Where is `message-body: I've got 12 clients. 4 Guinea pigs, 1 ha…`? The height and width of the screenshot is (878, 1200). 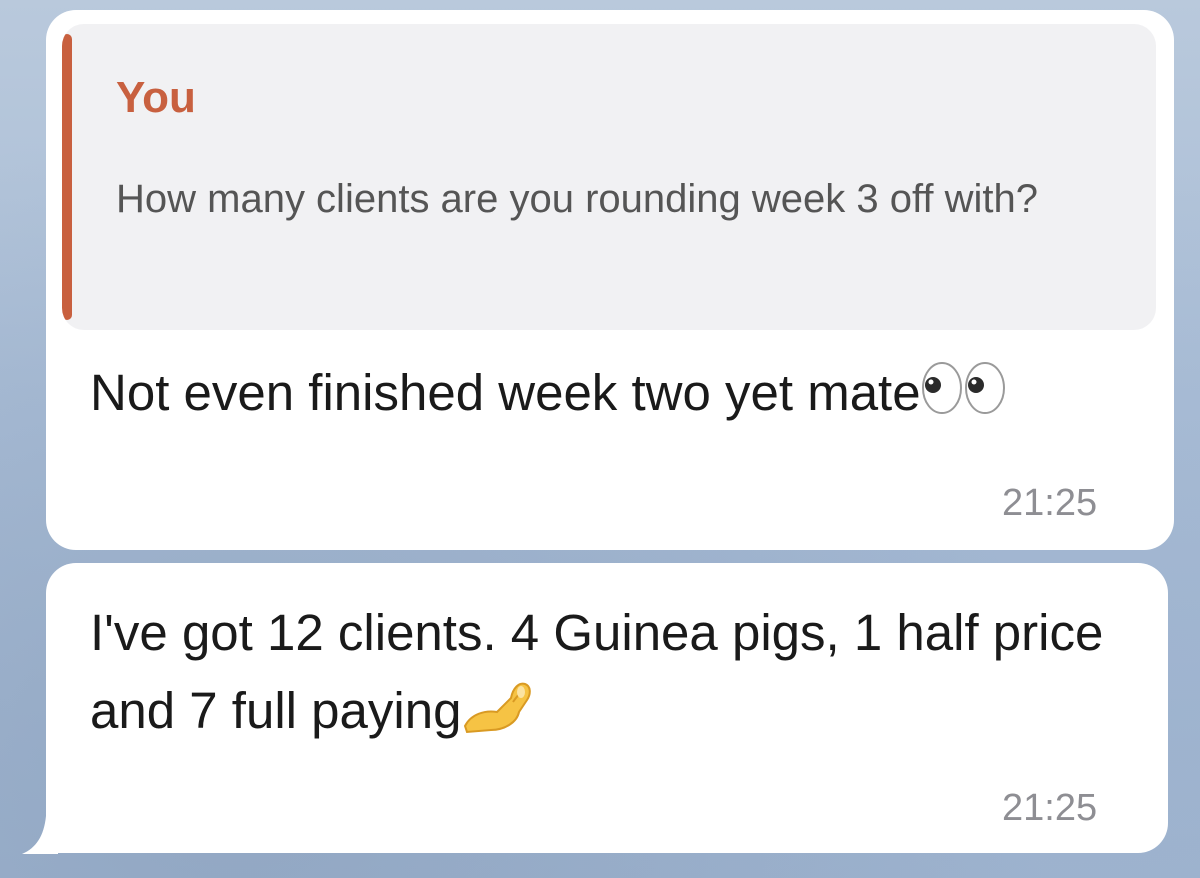
message-body: I've got 12 clients. 4 Guinea pigs, 1 ha… is located at coordinates (597, 671).